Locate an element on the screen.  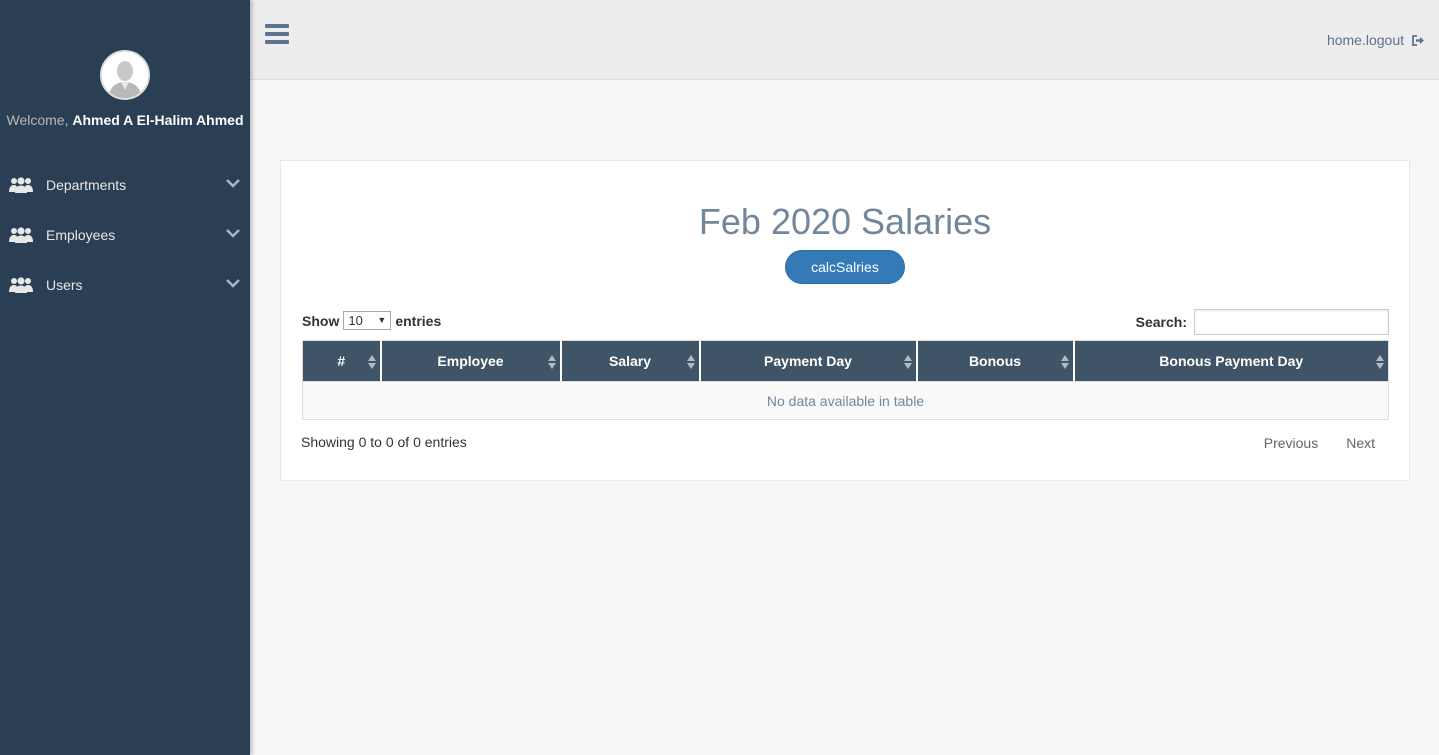
column-header-label: Bonous Payment Day is located at coordinates (1231, 361).